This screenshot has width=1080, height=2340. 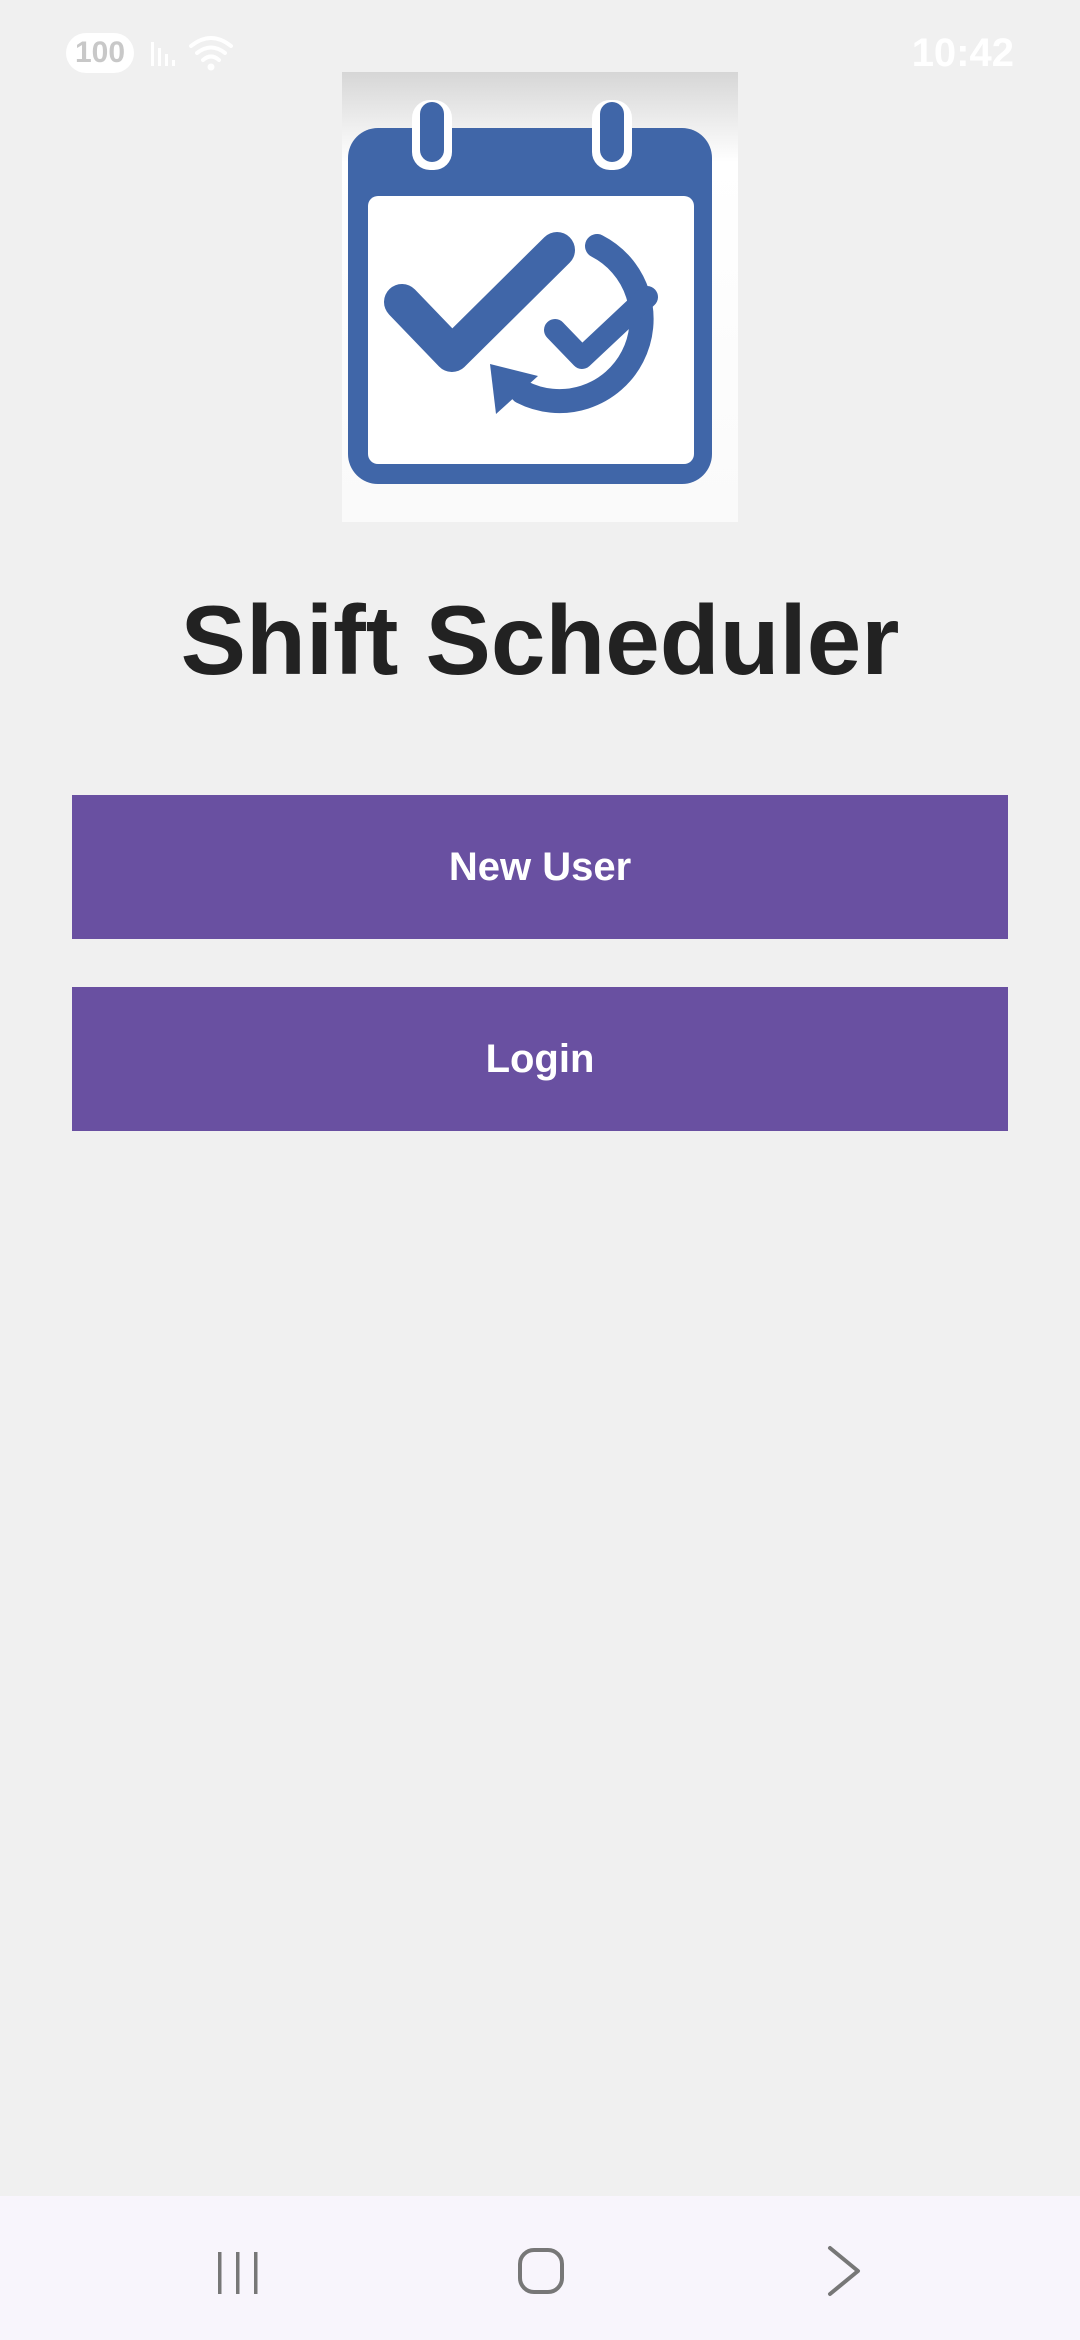 What do you see at coordinates (844, 2271) in the screenshot?
I see `back-icon` at bounding box center [844, 2271].